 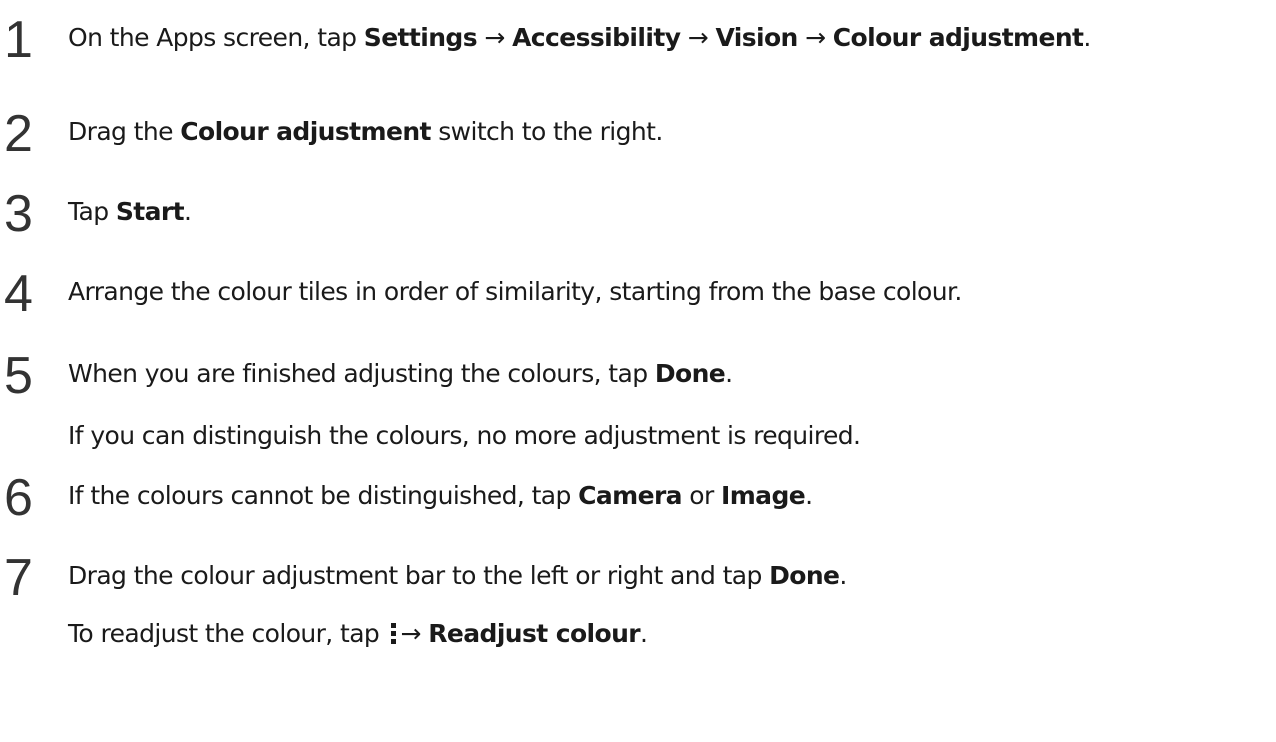 What do you see at coordinates (150, 211) in the screenshot?
I see `ui-term: Start` at bounding box center [150, 211].